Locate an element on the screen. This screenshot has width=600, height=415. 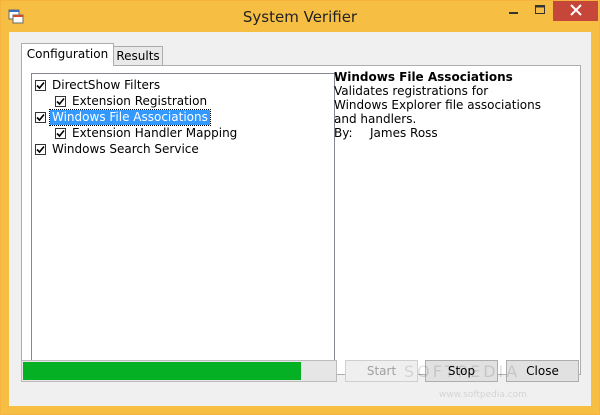
minimize-icon is located at coordinates (514, 11).